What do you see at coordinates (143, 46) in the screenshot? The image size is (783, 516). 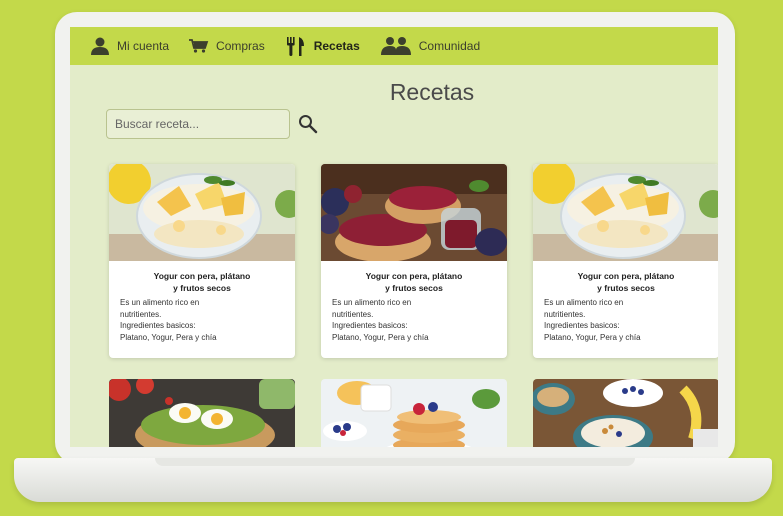 I see `nav-label-mi-cuenta: Mi cuenta` at bounding box center [143, 46].